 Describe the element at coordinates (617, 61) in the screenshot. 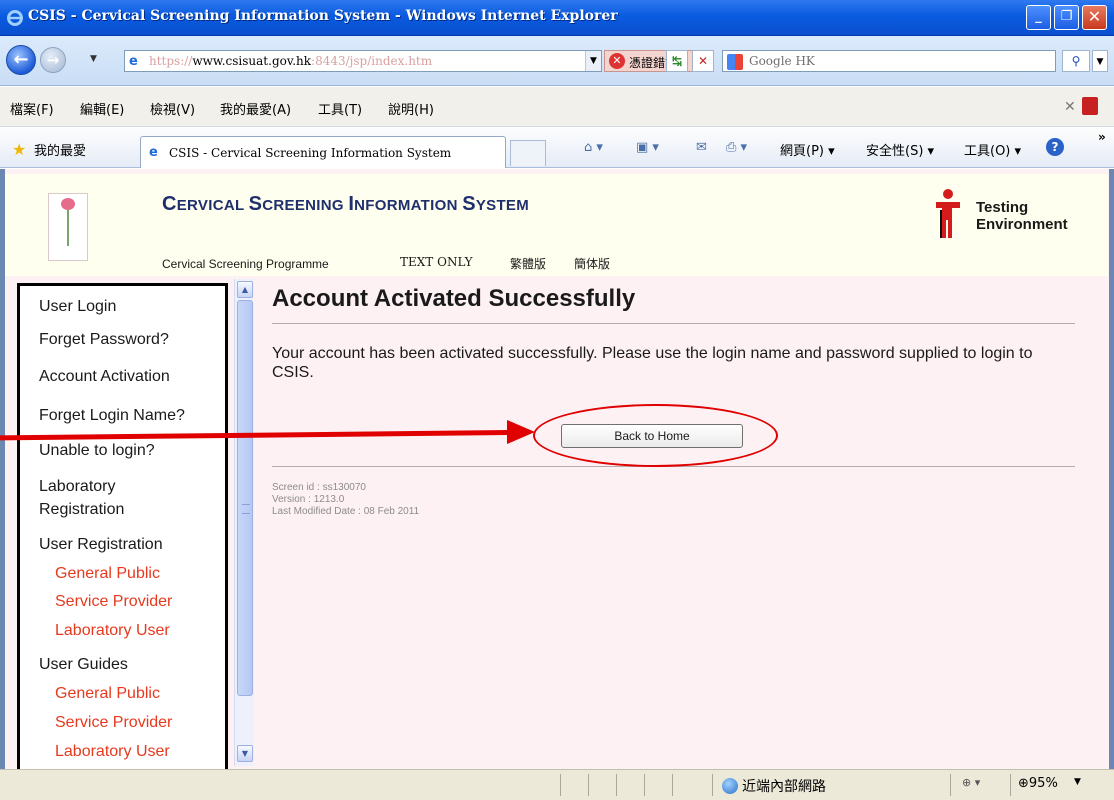

I see `certificate-error-shield-icon: ✕` at that location.